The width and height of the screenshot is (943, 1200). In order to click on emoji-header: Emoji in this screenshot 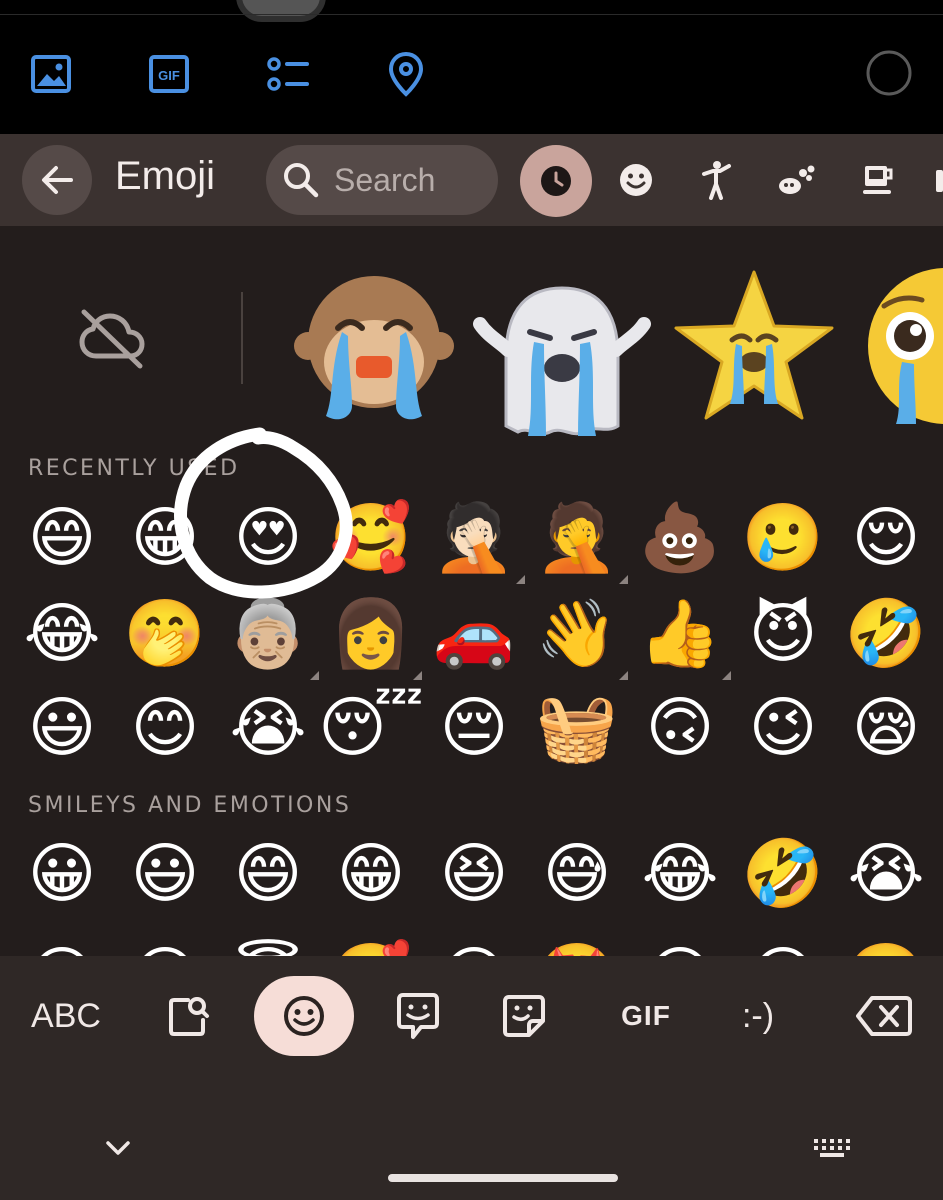, I will do `click(471, 180)`.